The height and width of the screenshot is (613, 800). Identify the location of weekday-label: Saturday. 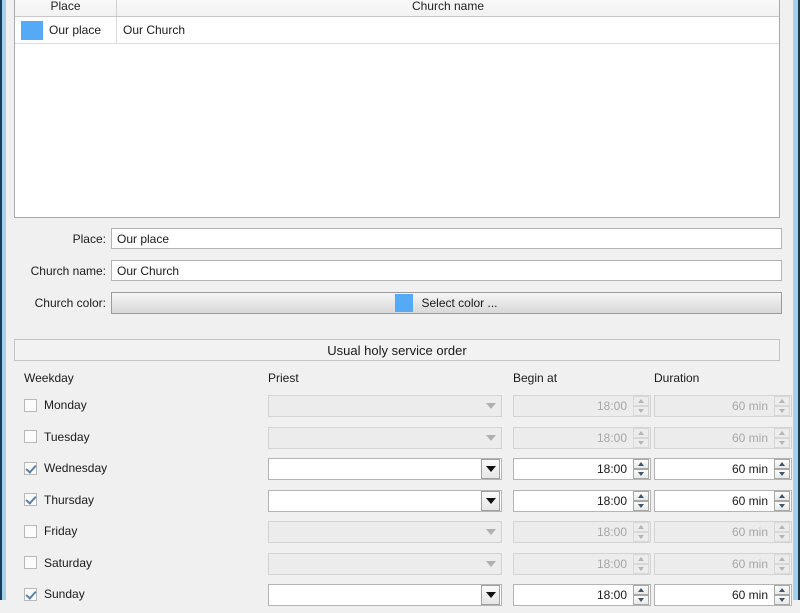
(68, 562).